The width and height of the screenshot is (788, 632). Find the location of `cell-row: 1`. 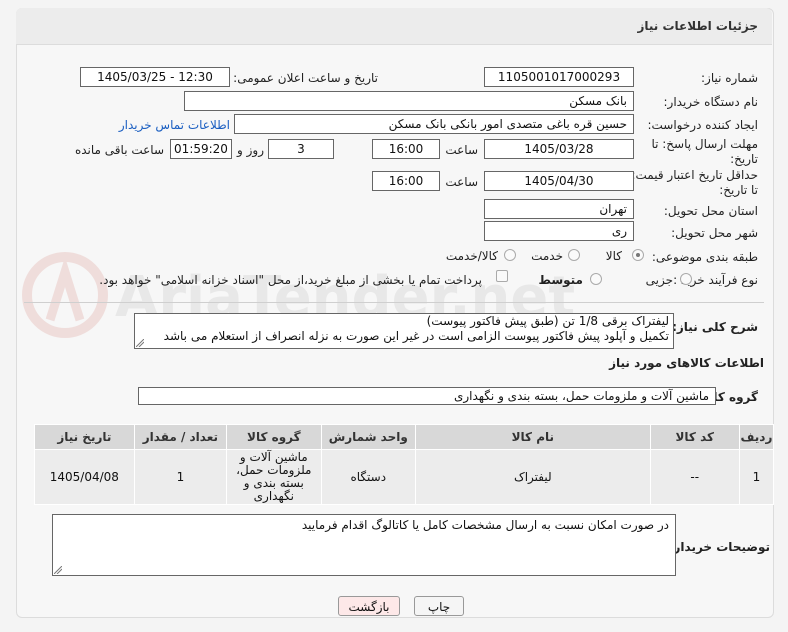

cell-row: 1 is located at coordinates (756, 477).